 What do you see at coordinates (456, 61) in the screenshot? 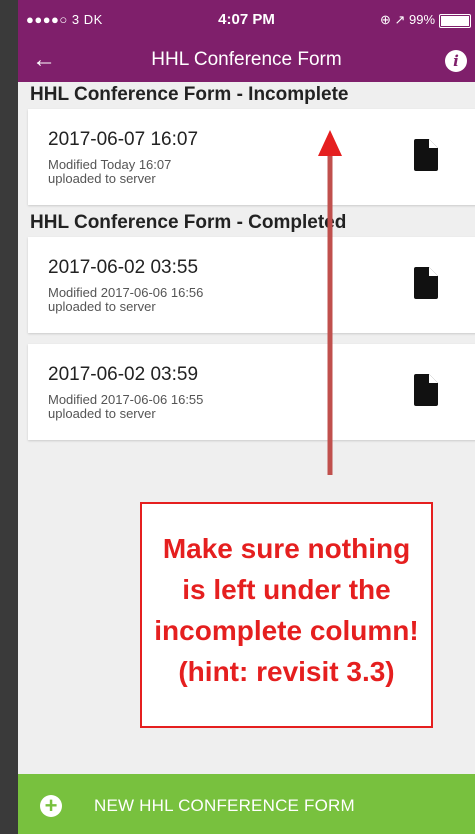
I see `info-icon: i` at bounding box center [456, 61].